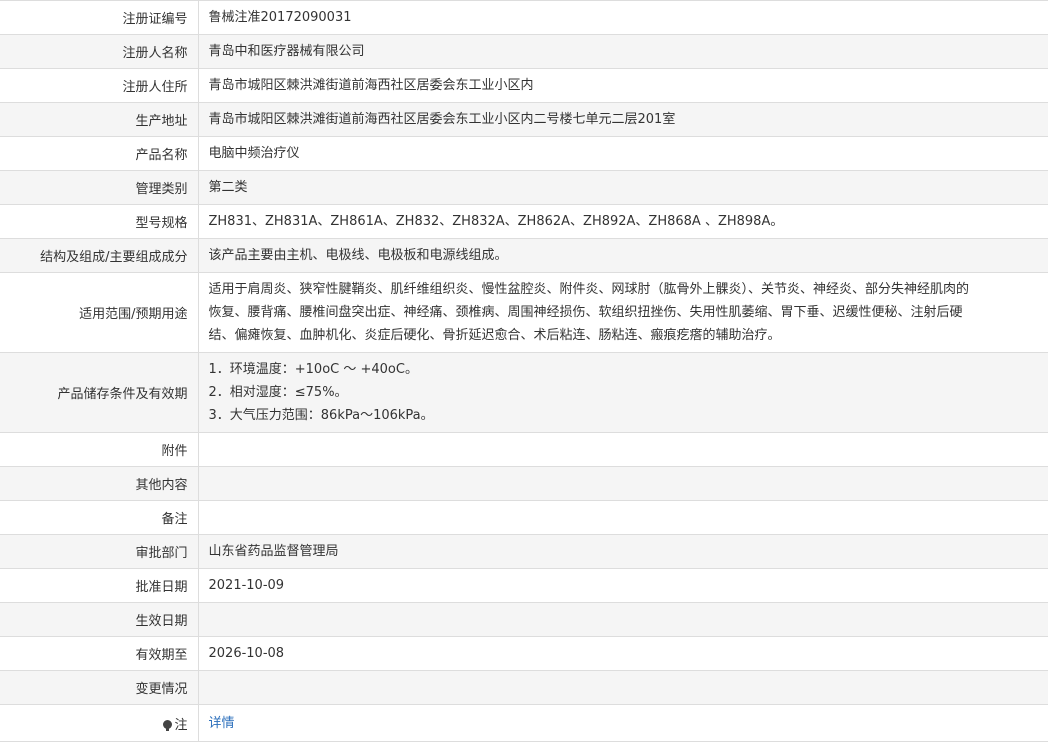  Describe the element at coordinates (99, 392) in the screenshot. I see `row-label: 产品储存条件及有效期` at that location.